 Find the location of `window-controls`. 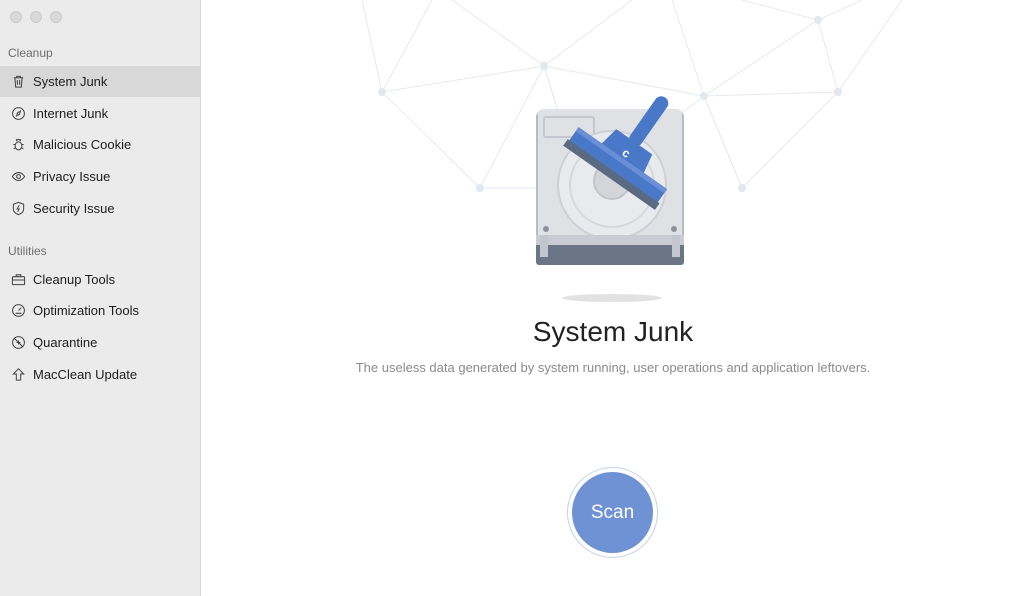

window-controls is located at coordinates (36, 17).